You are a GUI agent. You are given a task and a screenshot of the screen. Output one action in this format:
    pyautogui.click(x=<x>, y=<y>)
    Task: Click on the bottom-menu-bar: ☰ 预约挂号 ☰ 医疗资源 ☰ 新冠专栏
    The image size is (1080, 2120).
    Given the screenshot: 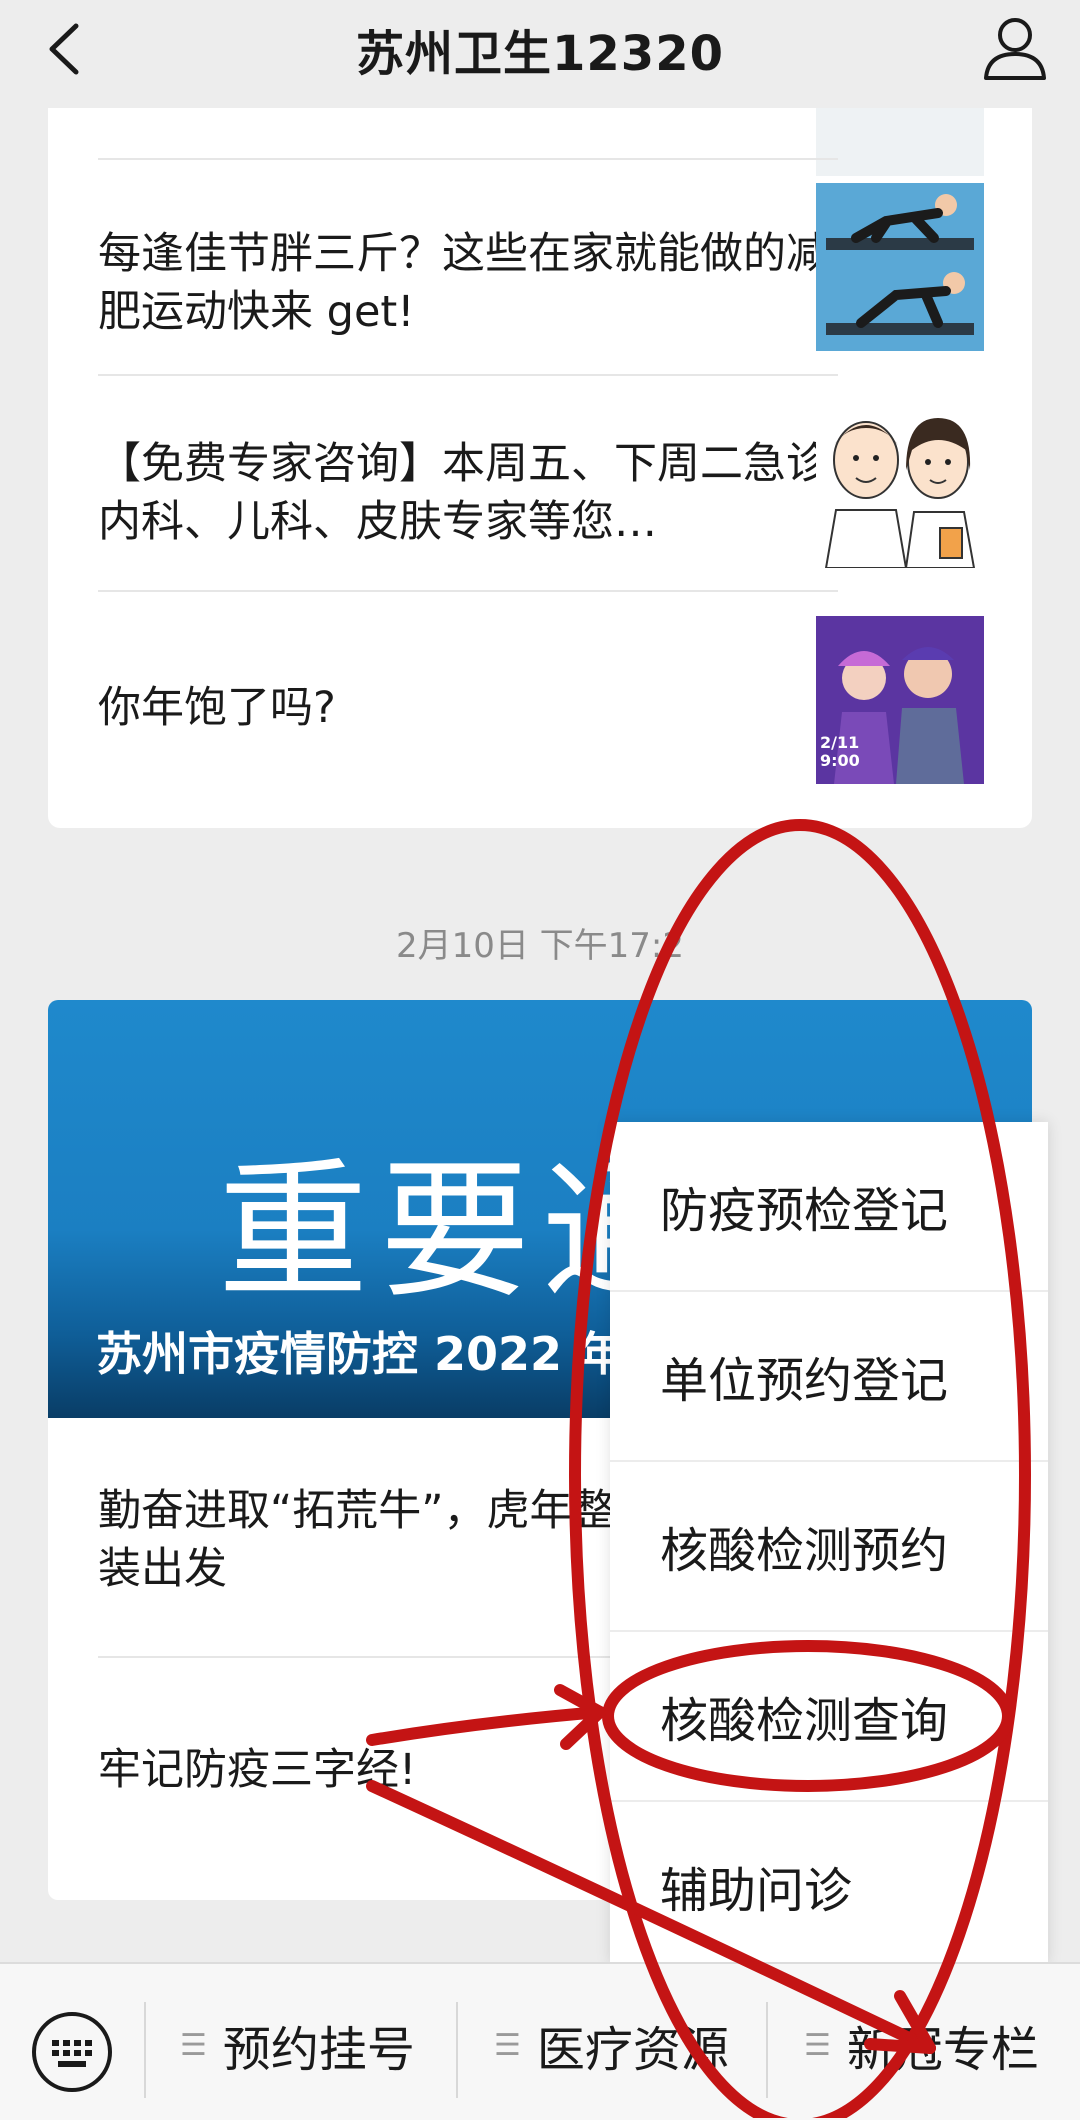 What is the action you would take?
    pyautogui.click(x=540, y=2041)
    